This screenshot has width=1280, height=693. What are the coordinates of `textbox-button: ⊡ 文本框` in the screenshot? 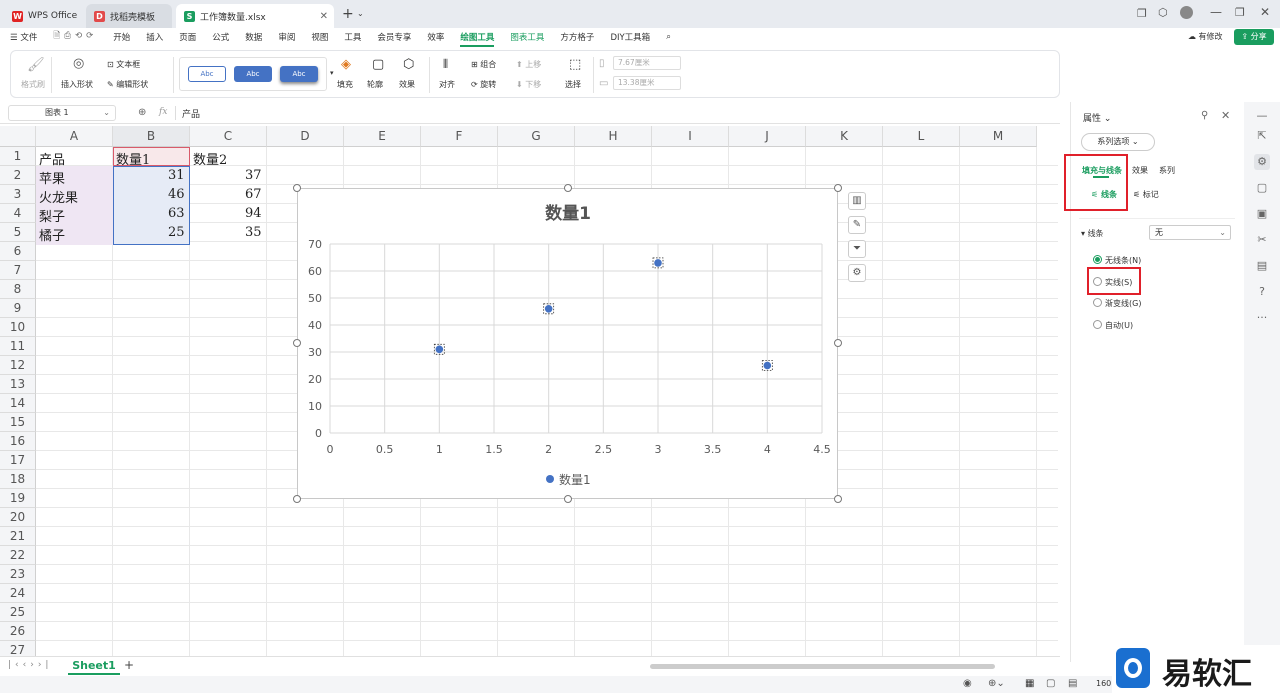 It's located at (123, 64).